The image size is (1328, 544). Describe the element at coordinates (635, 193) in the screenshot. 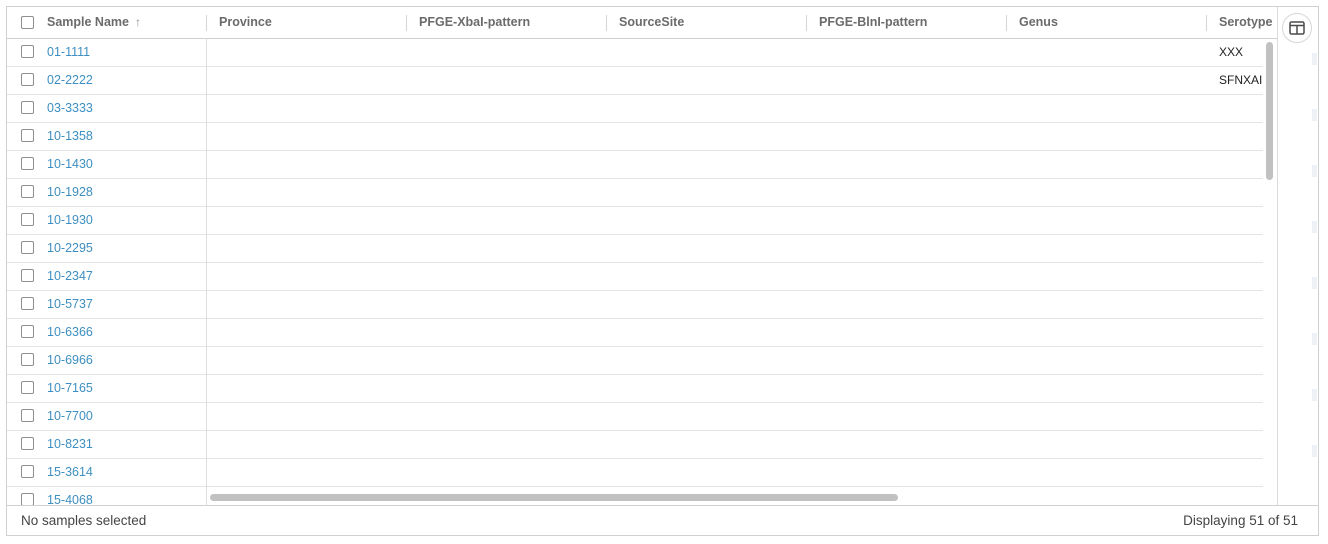

I see `table-row: 10-1928` at that location.